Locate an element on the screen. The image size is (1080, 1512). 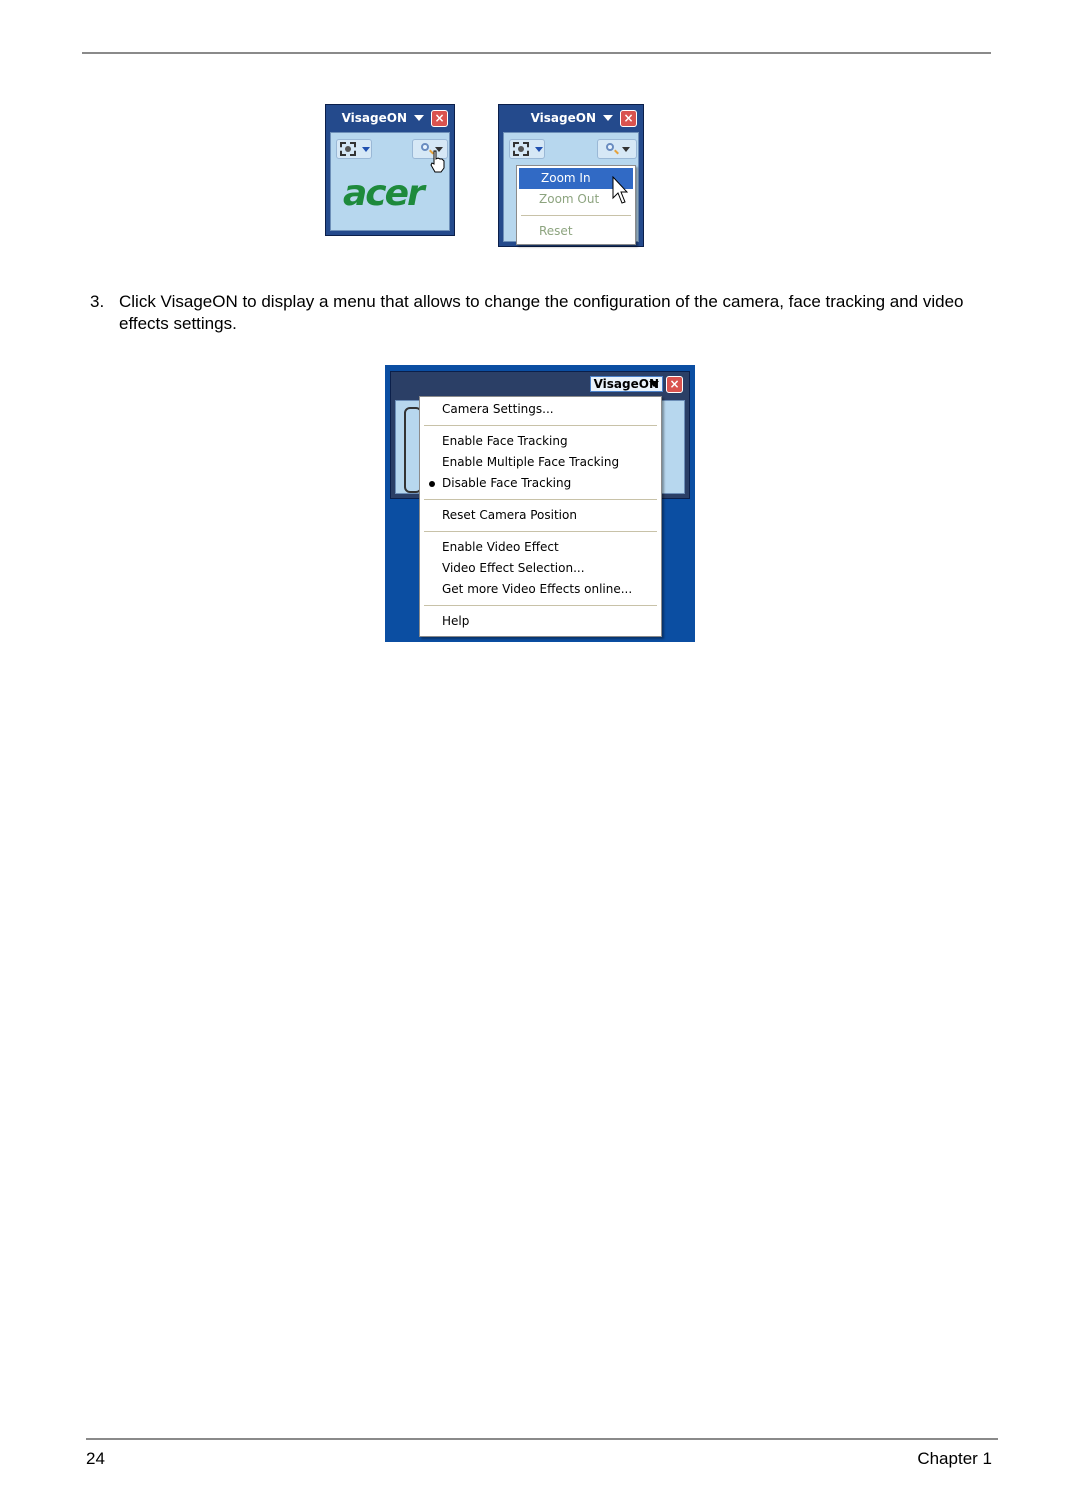
visageon-widget-default: VisageON × acer is located at coordinates (390, 170).